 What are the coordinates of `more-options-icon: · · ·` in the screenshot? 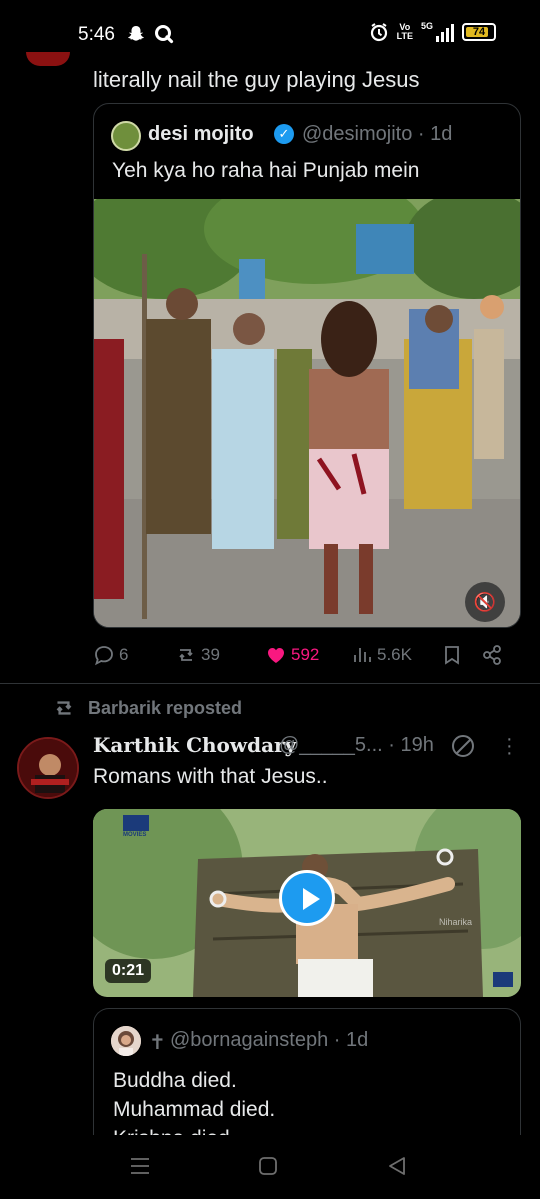 It's located at (509, 746).